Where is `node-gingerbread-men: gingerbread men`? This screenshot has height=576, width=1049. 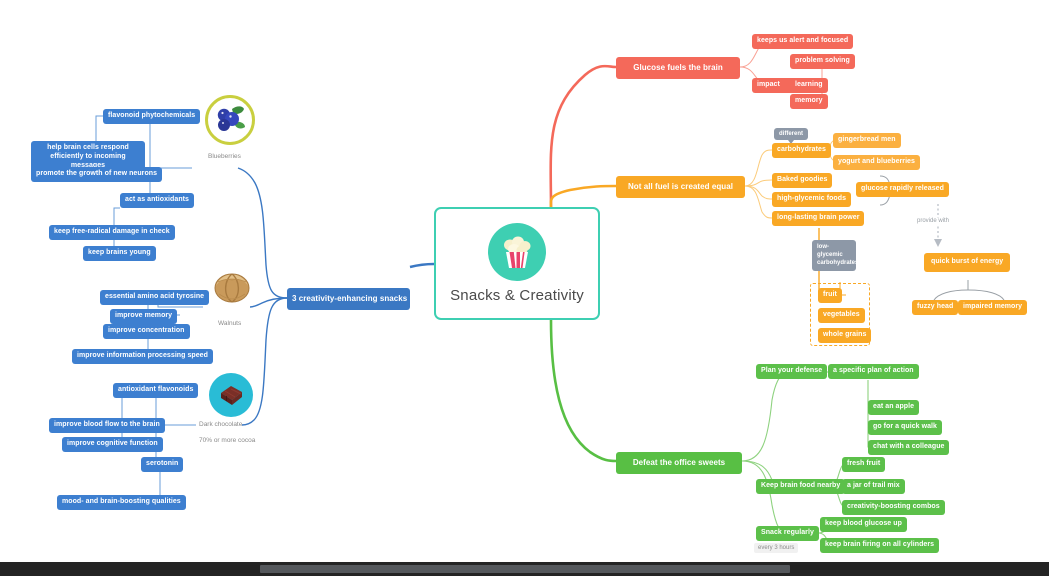
node-gingerbread-men: gingerbread men is located at coordinates (867, 140).